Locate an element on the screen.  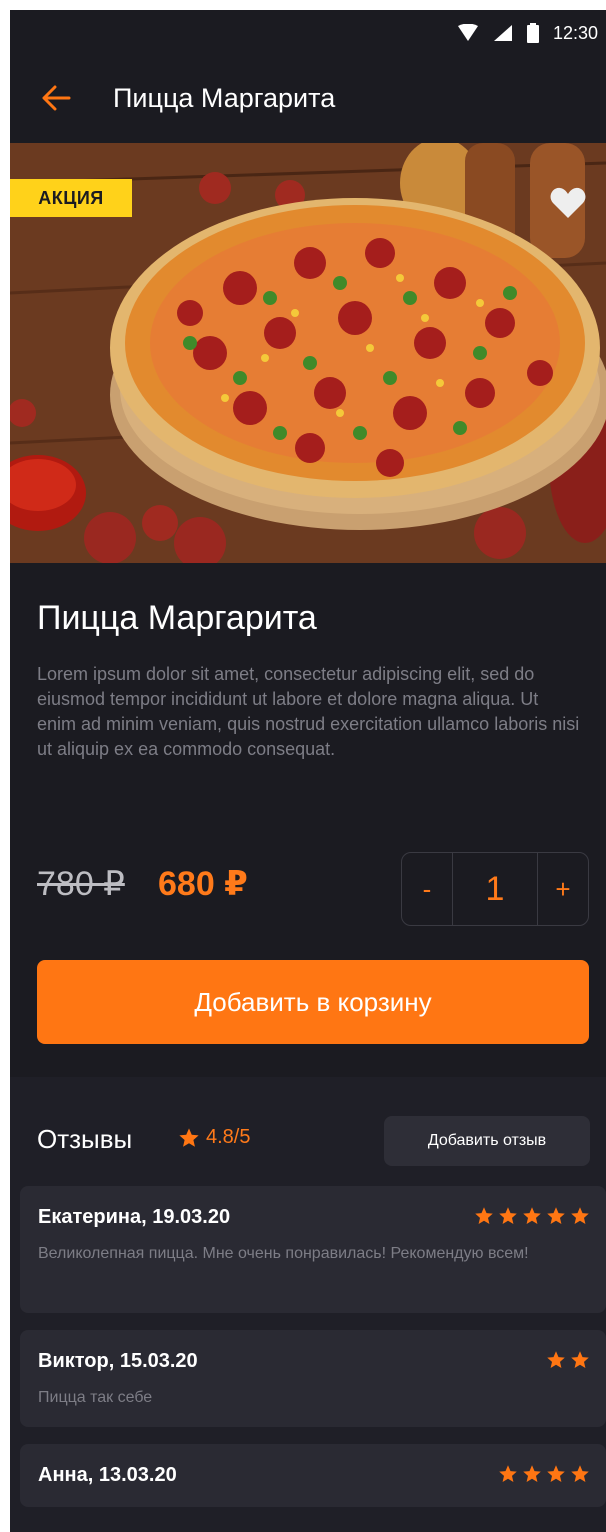
quantity-decrease-button: - is located at coordinates (427, 889).